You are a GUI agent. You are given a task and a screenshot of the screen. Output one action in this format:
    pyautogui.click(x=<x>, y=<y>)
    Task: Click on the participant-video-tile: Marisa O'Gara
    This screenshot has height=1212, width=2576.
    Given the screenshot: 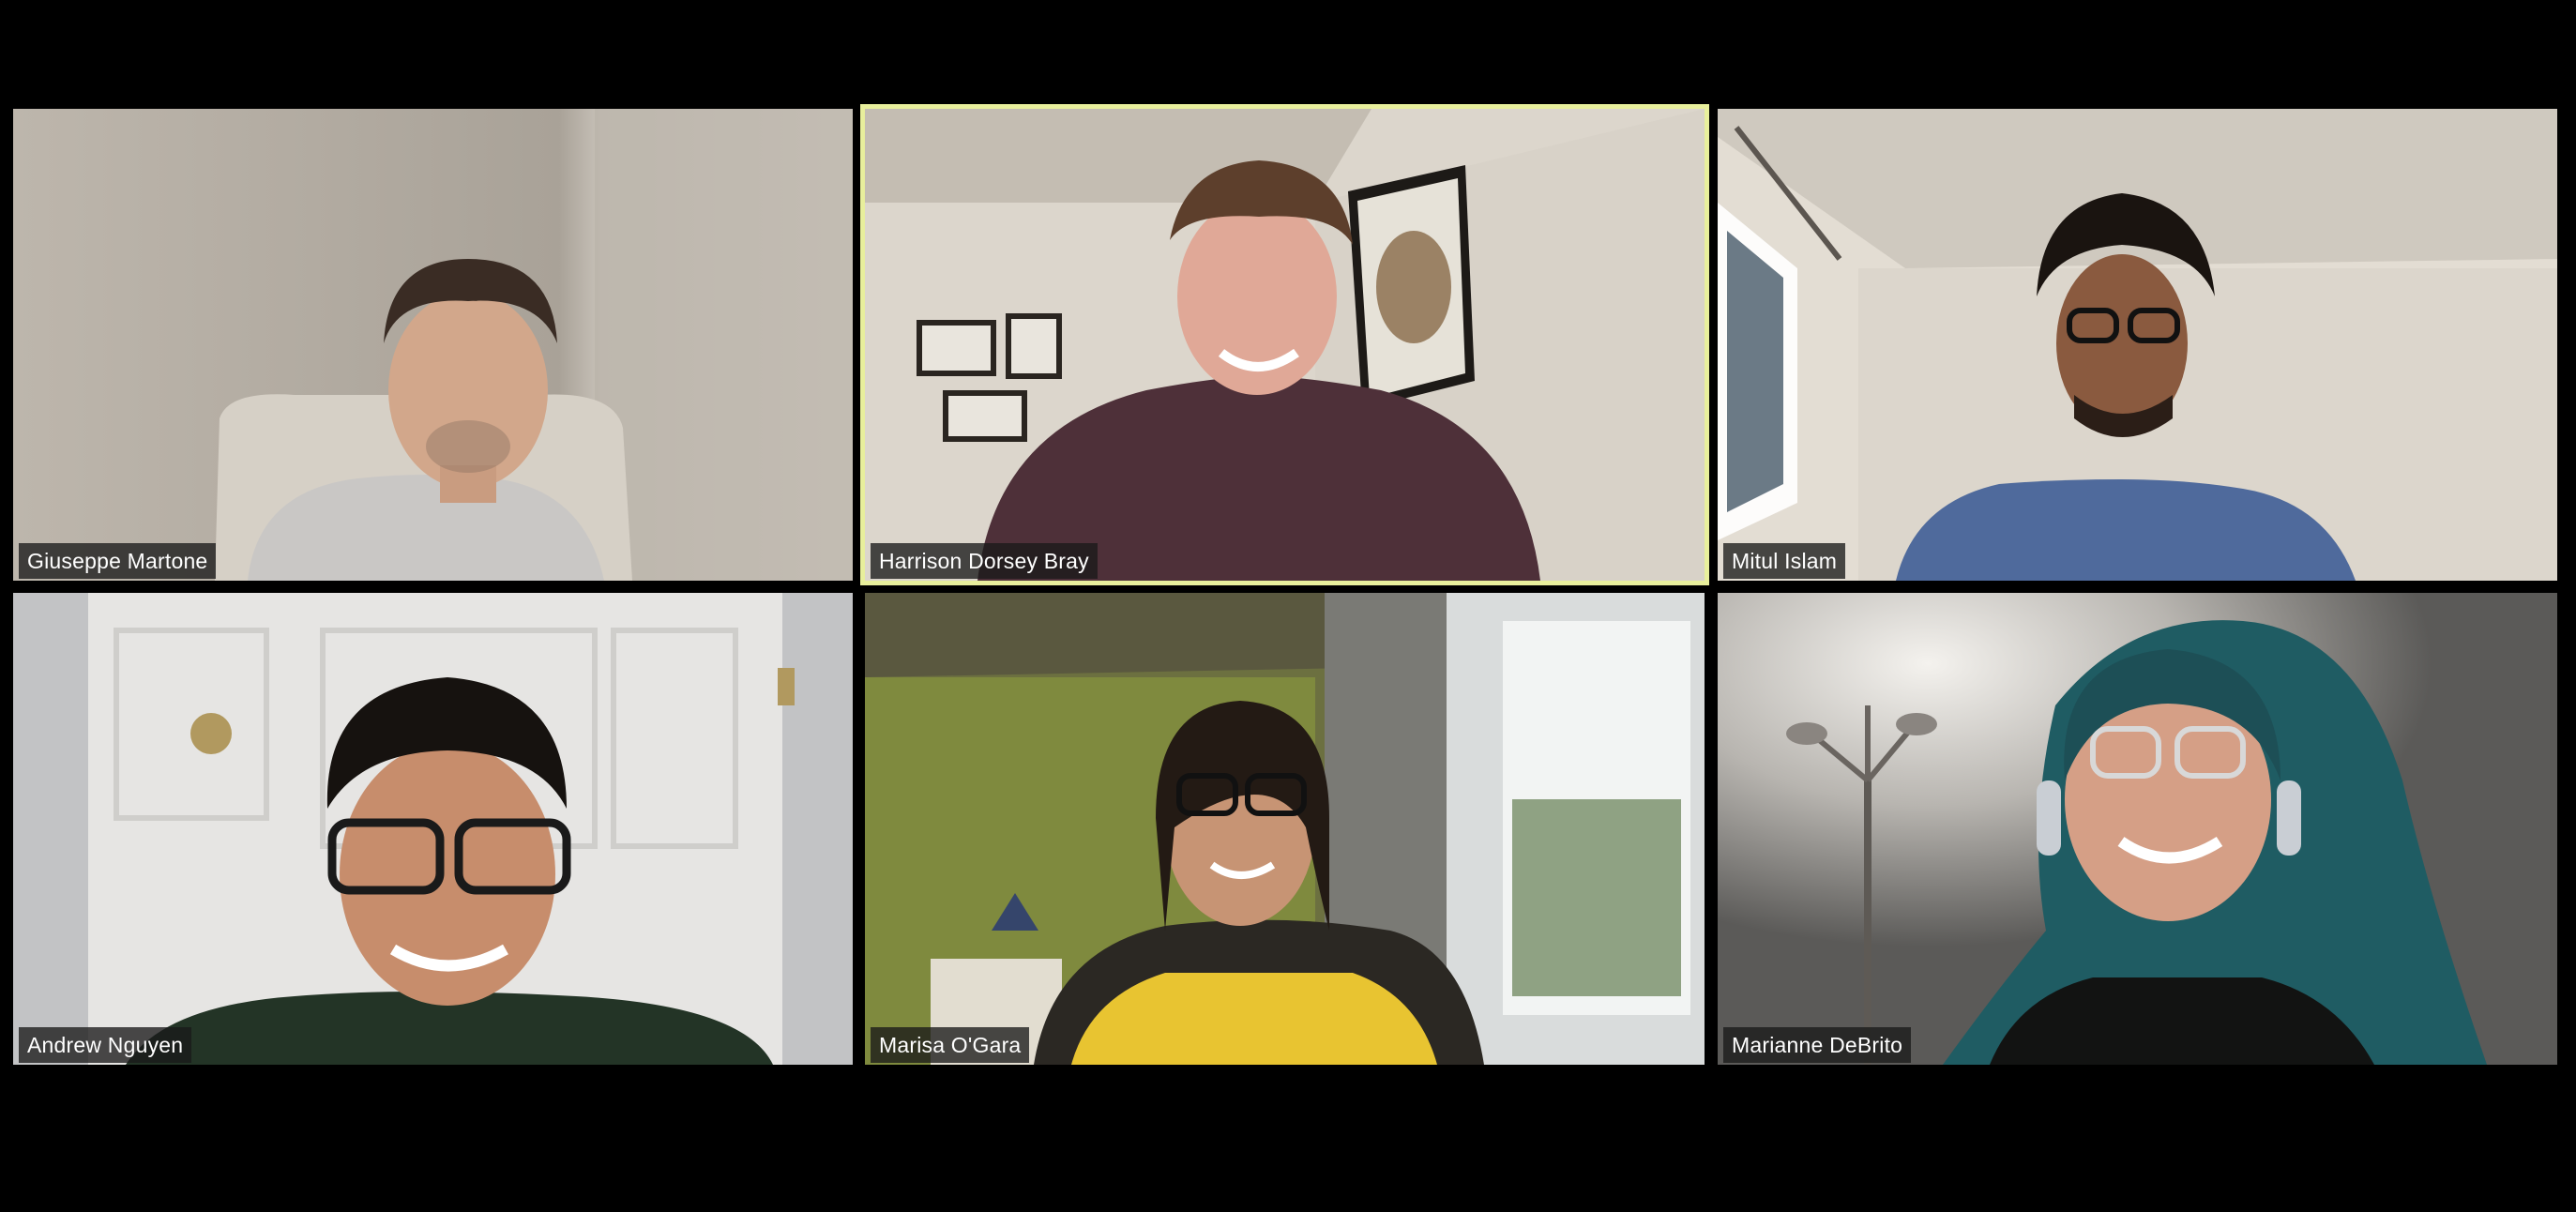 What is the action you would take?
    pyautogui.click(x=1285, y=829)
    